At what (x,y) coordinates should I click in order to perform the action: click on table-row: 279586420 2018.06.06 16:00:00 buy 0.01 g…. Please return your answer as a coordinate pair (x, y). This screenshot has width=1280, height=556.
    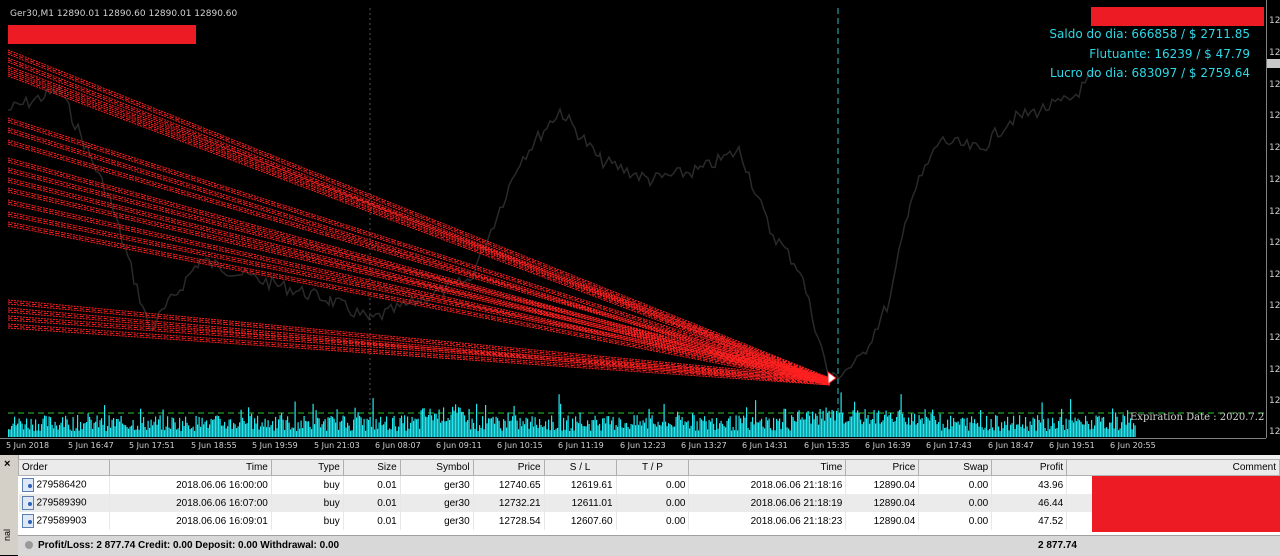
    Looking at the image, I should click on (649, 484).